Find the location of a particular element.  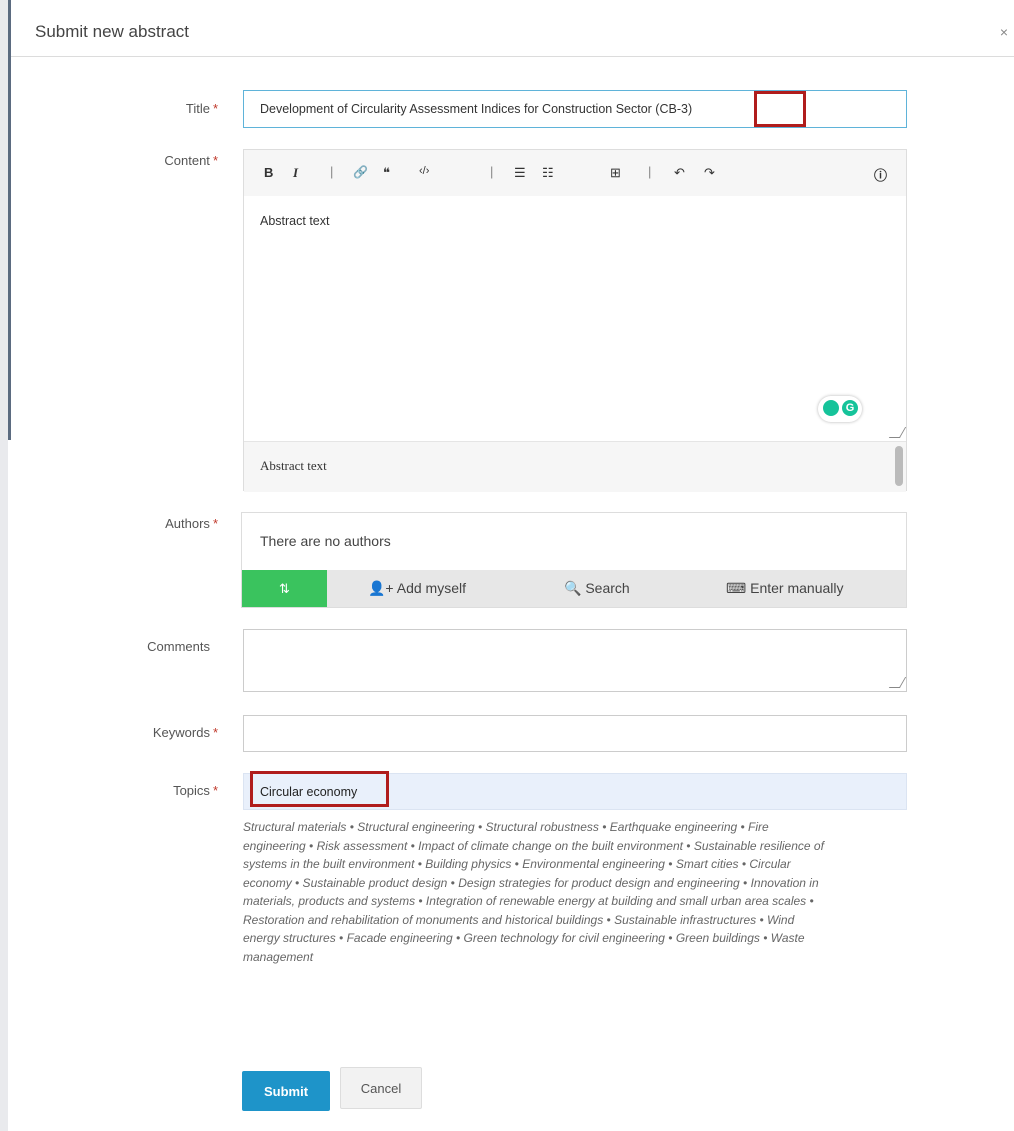

comments-textarea is located at coordinates (575, 660).